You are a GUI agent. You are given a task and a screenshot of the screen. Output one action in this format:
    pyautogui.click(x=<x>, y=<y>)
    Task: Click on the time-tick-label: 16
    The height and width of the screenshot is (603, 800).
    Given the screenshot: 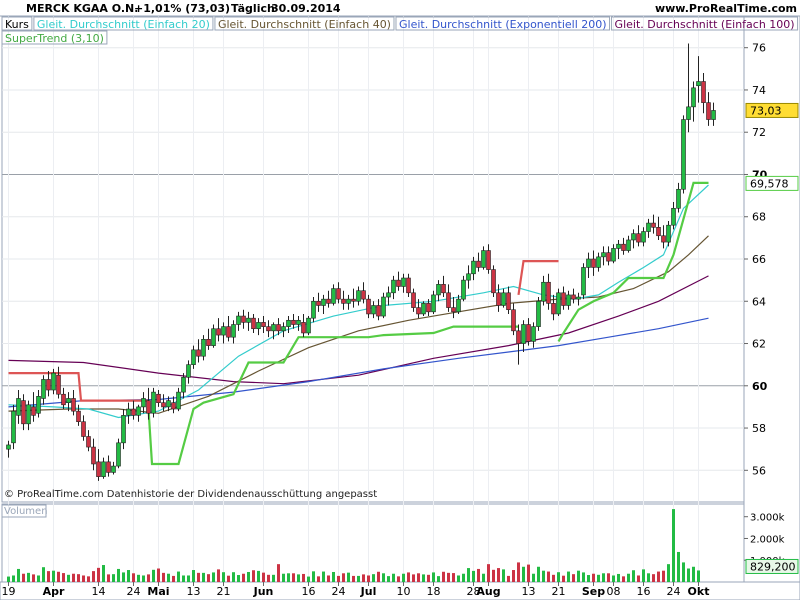 What is the action you would take?
    pyautogui.click(x=309, y=591)
    